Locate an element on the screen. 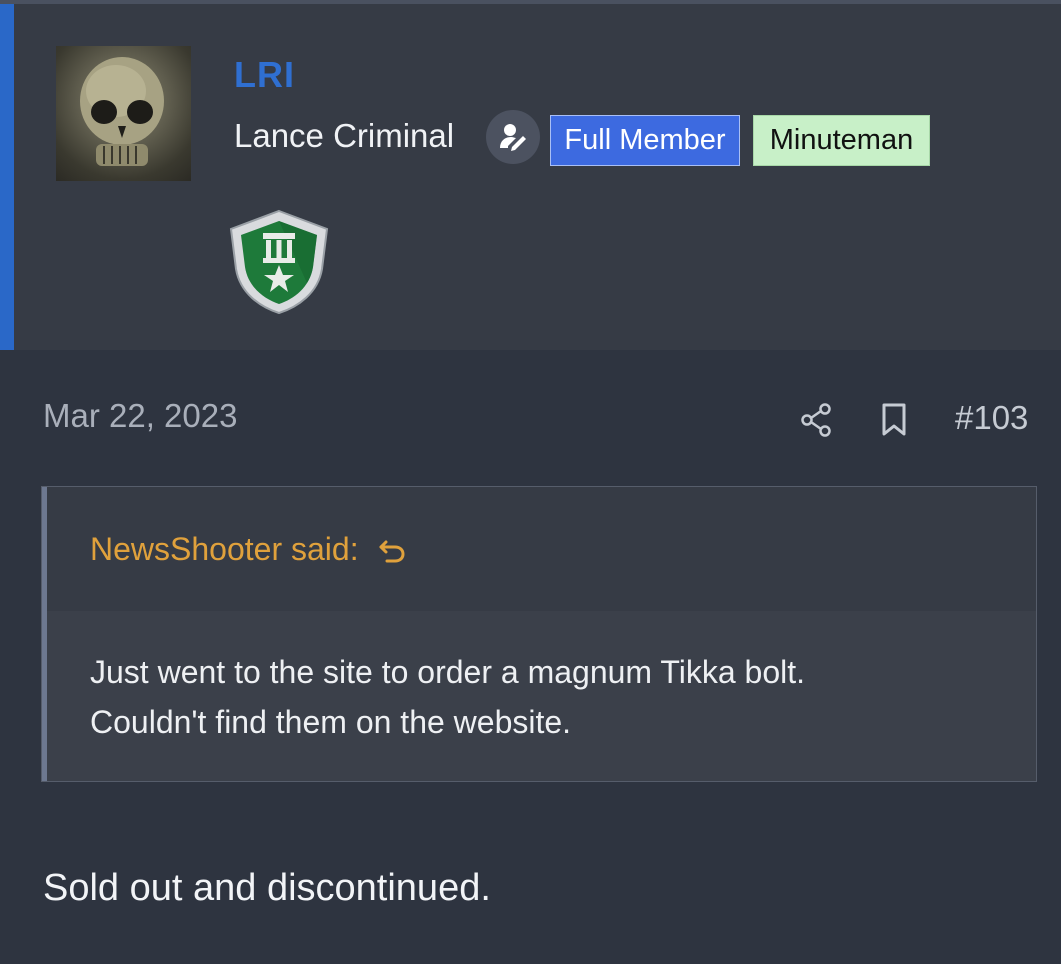 The width and height of the screenshot is (1061, 964). avatar is located at coordinates (123, 113).